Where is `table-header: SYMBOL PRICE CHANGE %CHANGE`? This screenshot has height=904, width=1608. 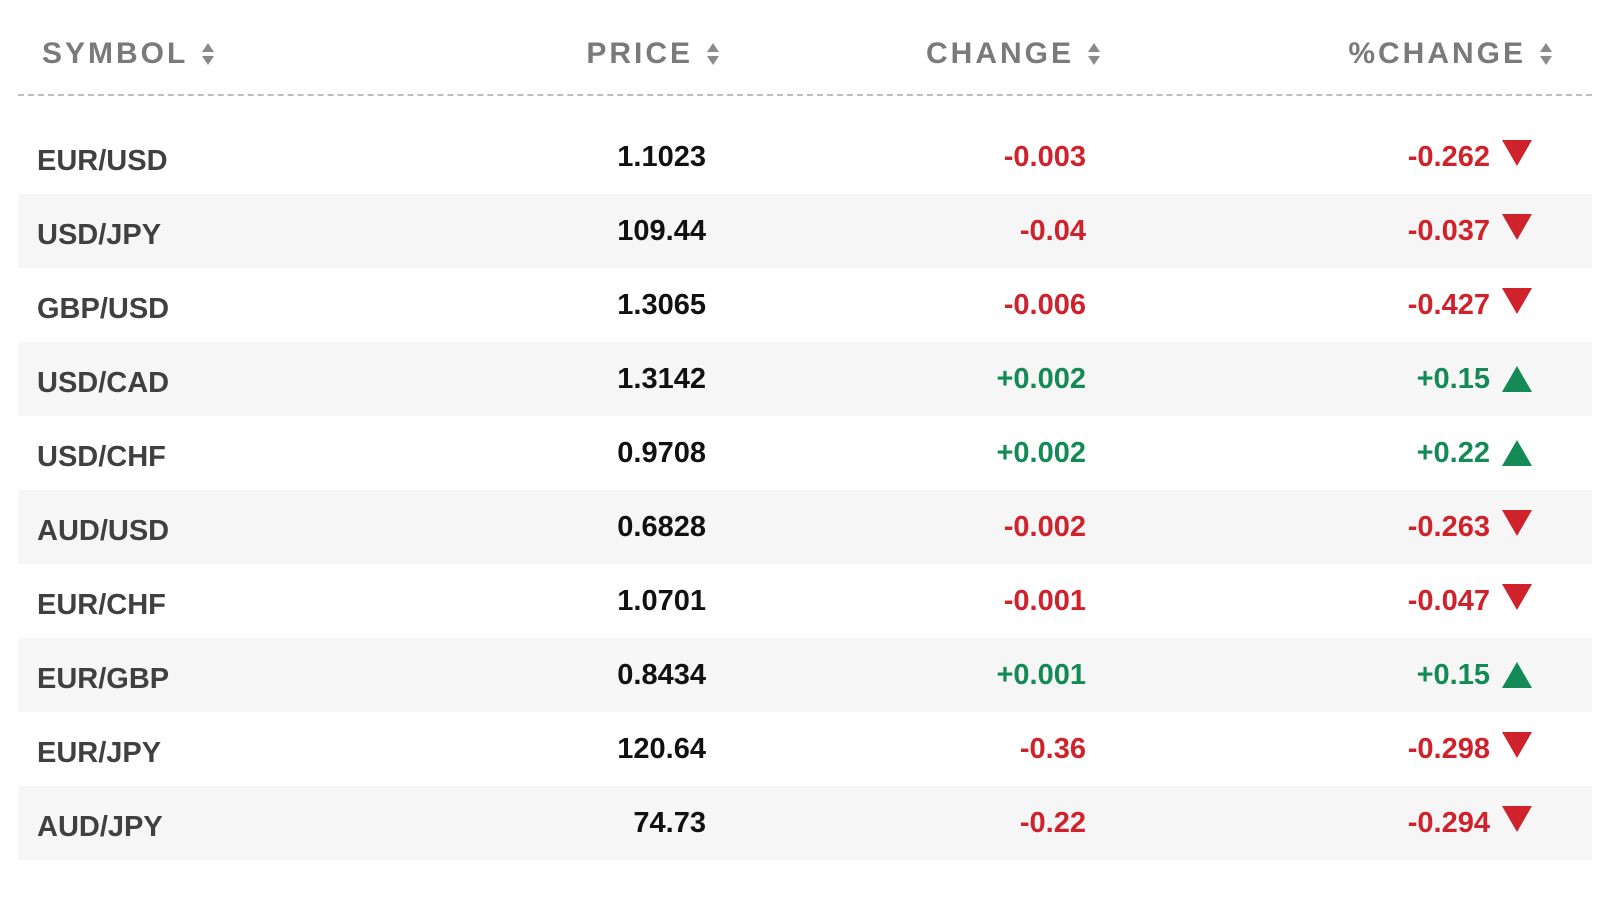
table-header: SYMBOL PRICE CHANGE %CHANGE is located at coordinates (805, 48).